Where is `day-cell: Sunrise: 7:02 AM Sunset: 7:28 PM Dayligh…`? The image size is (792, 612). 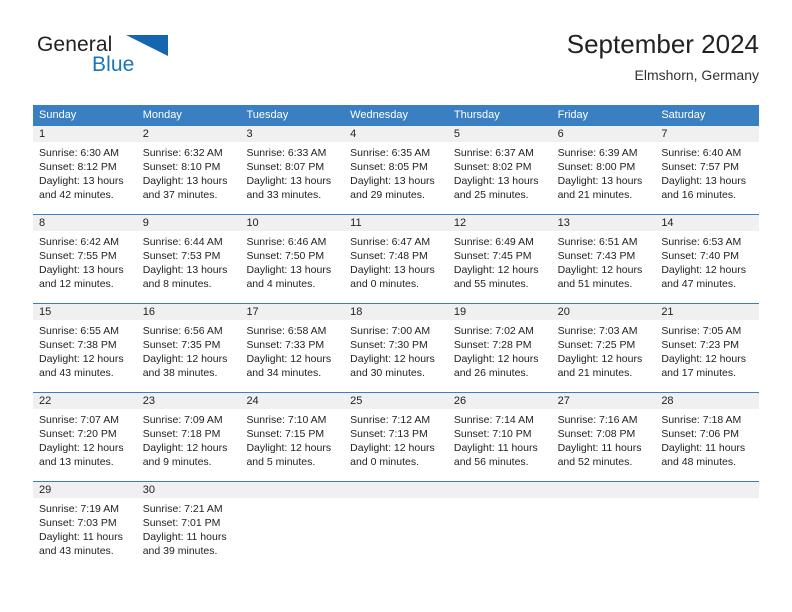 day-cell: Sunrise: 7:02 AM Sunset: 7:28 PM Dayligh… is located at coordinates (500, 356).